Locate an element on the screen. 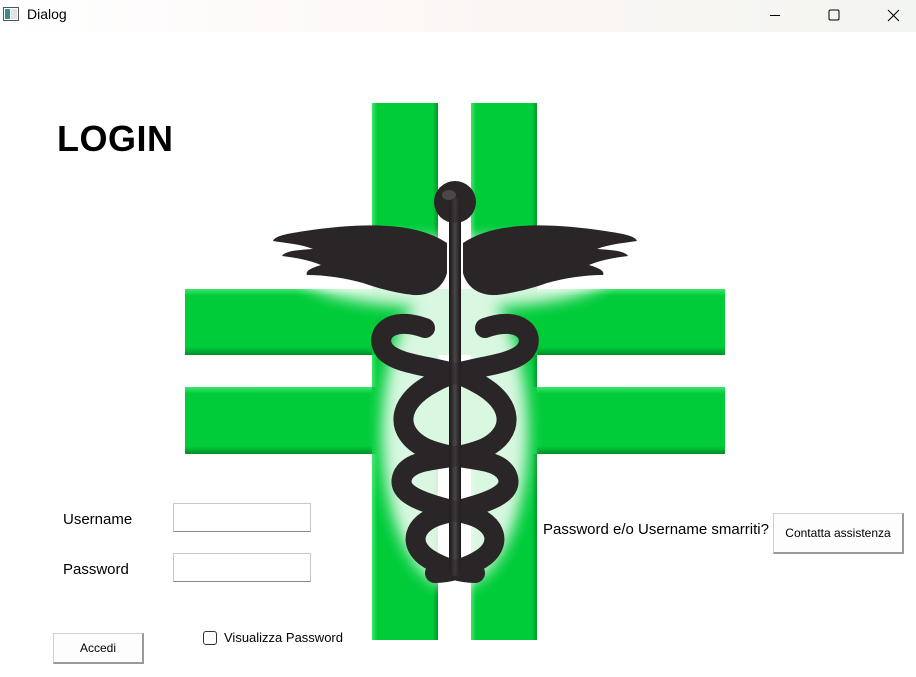 The height and width of the screenshot is (677, 916). maximize-icon is located at coordinates (834, 15).